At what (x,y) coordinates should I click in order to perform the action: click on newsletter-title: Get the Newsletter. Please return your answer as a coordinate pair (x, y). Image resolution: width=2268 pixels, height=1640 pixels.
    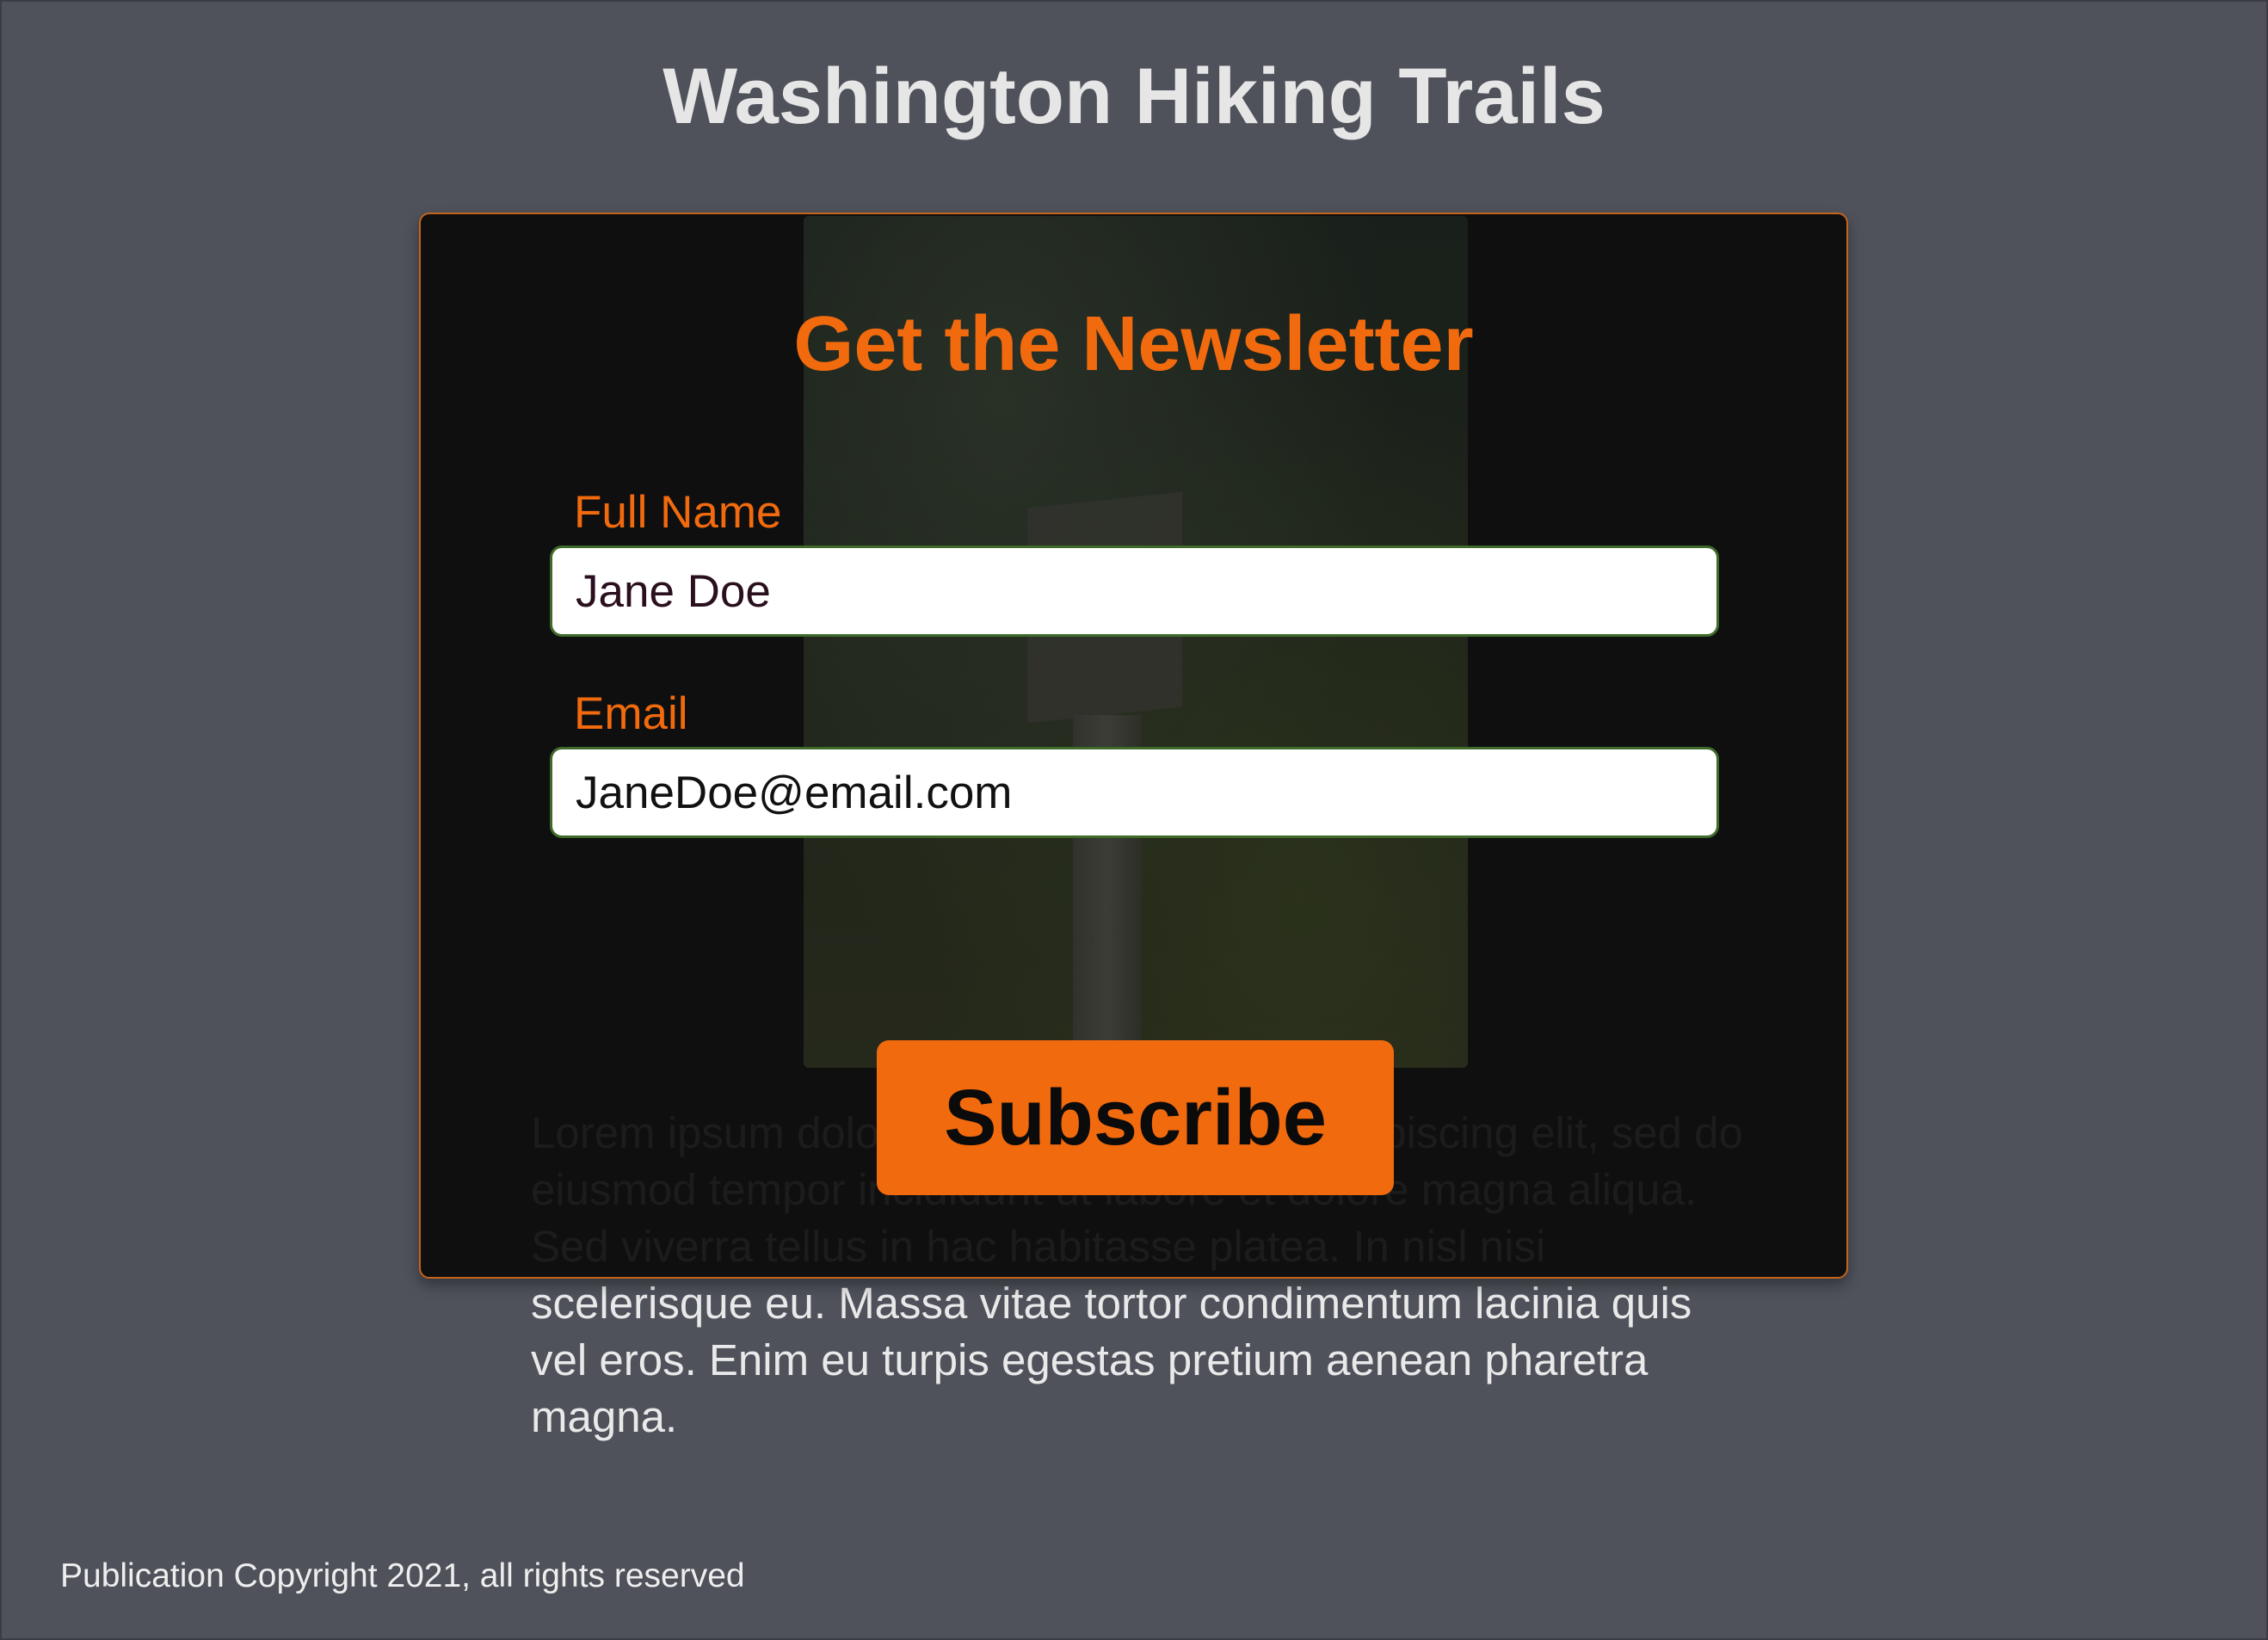
    Looking at the image, I should click on (1133, 344).